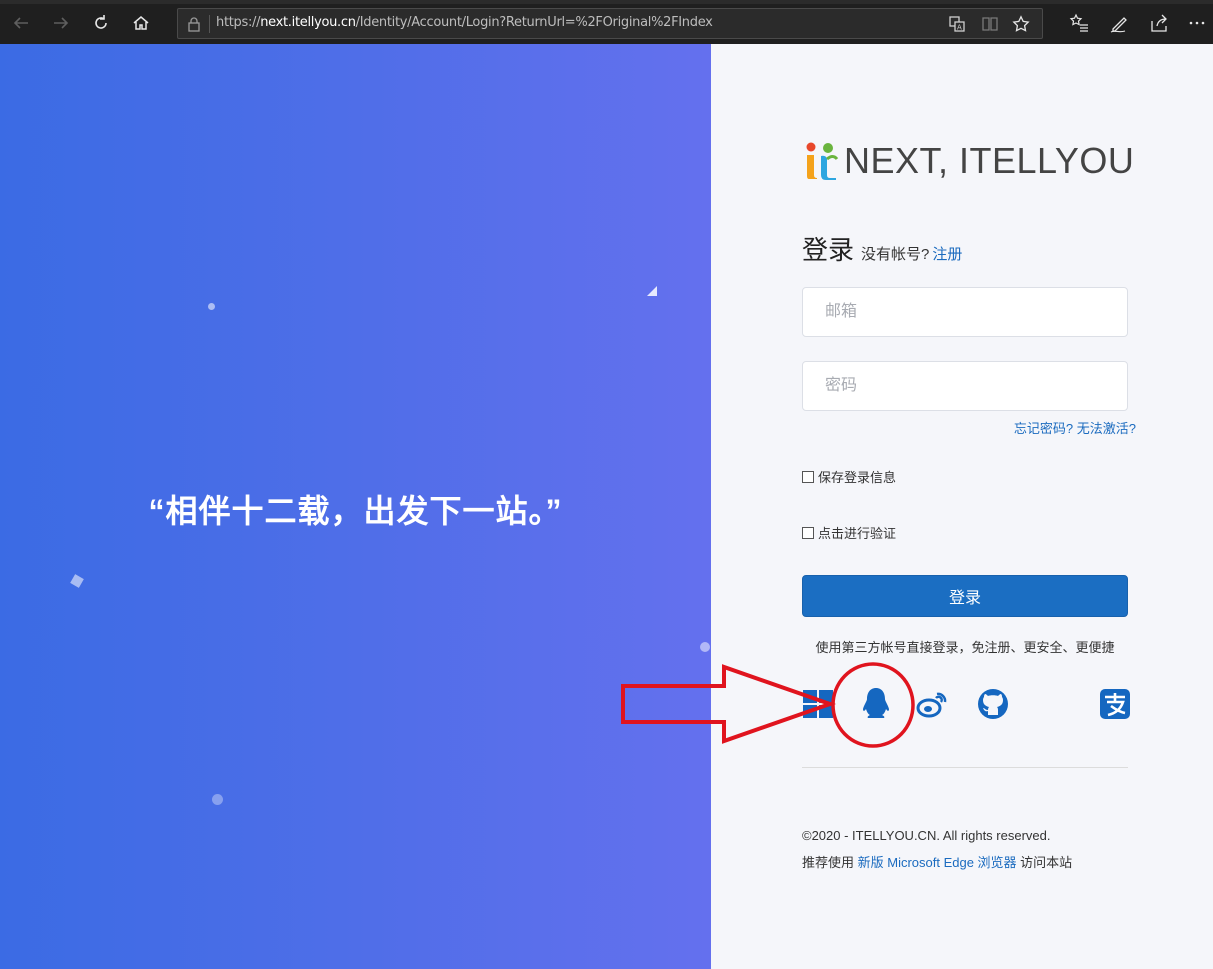 The width and height of the screenshot is (1213, 969). What do you see at coordinates (959, 28) in the screenshot?
I see `svg-text: A` at bounding box center [959, 28].